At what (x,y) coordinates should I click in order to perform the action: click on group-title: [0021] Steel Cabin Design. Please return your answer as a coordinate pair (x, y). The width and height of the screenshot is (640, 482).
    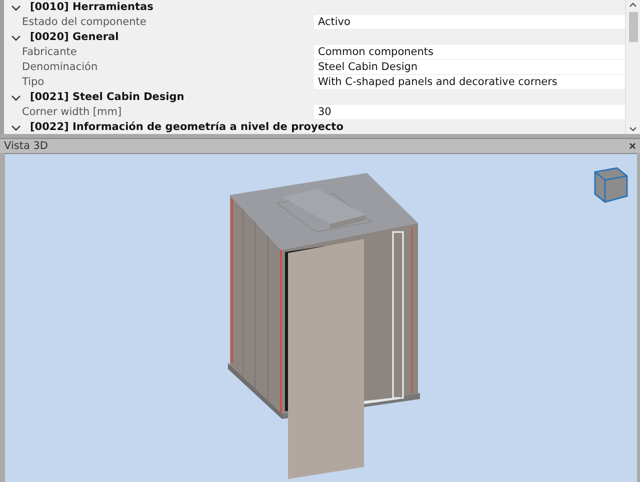
    Looking at the image, I should click on (107, 97).